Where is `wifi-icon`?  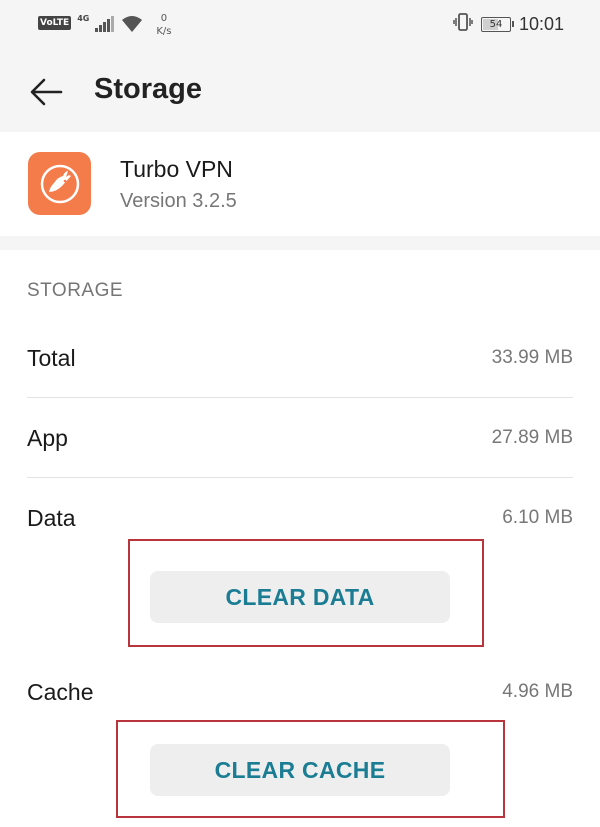 wifi-icon is located at coordinates (132, 26).